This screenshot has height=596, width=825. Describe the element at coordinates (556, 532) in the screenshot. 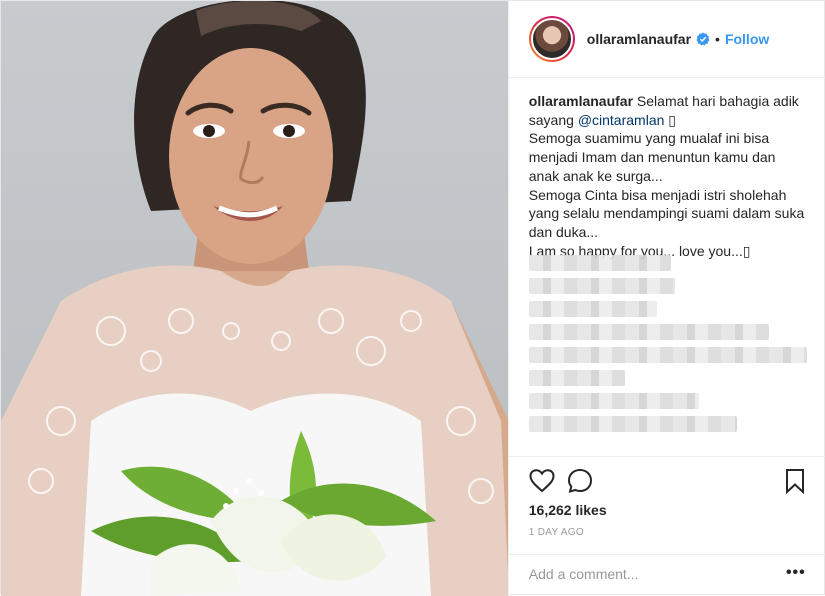

I see `post-timestamp: 1 DAY AGO` at that location.